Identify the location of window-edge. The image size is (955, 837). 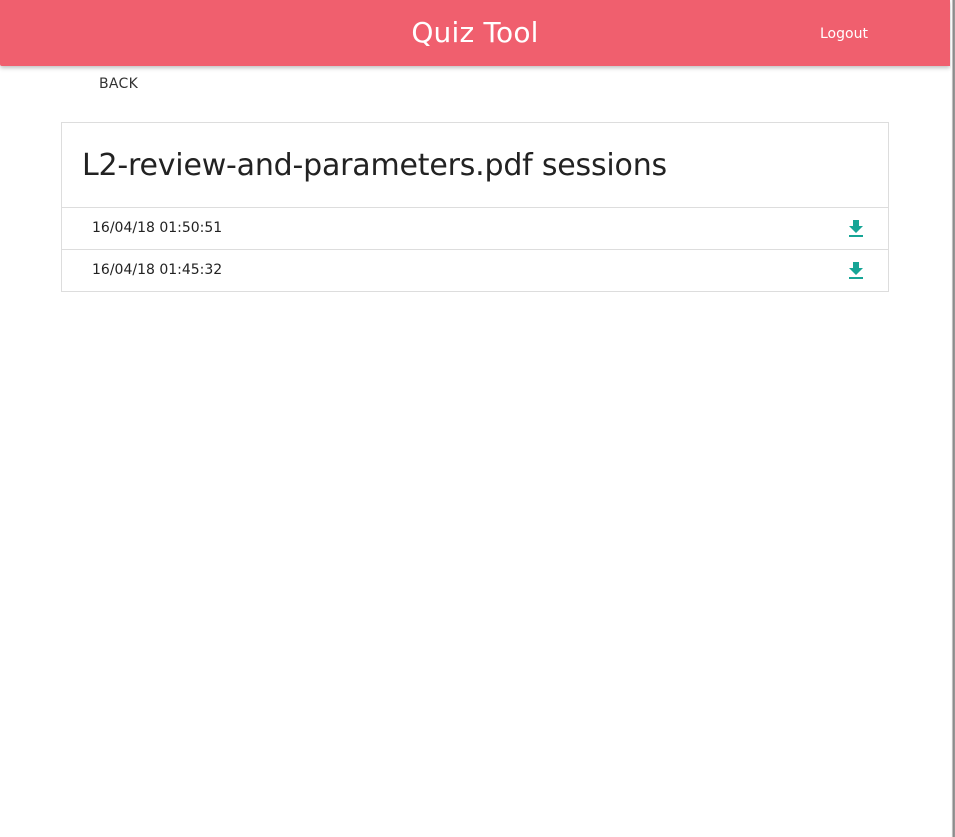
(953, 418).